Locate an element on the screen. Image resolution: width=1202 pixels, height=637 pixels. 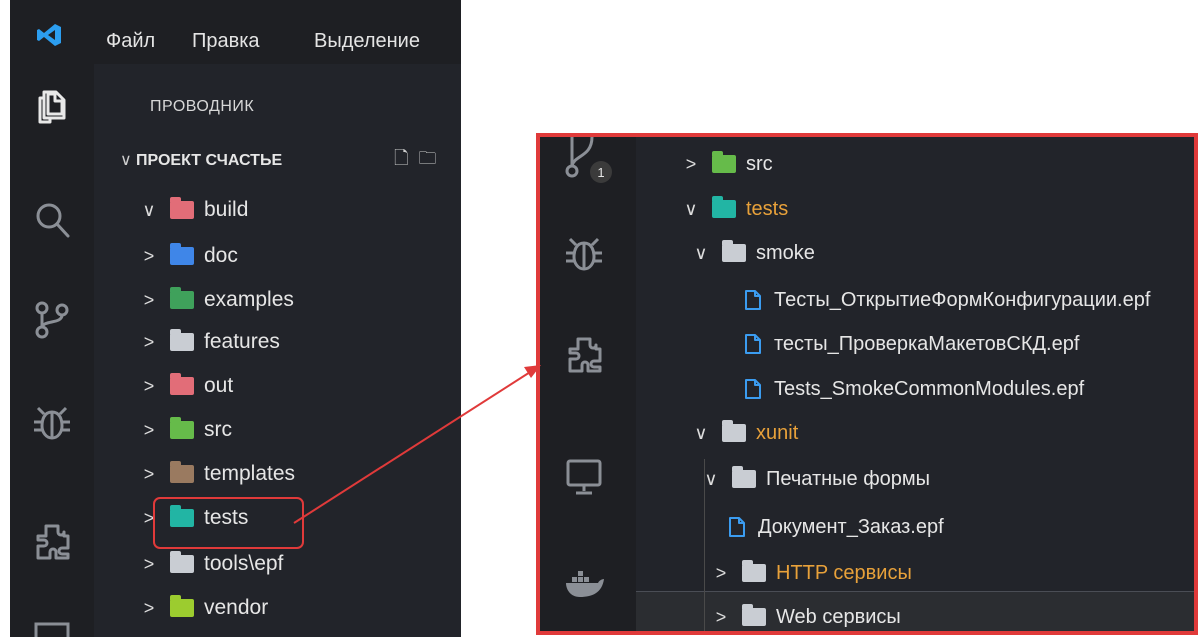
tree-item-features: > features is located at coordinates (209, 342).